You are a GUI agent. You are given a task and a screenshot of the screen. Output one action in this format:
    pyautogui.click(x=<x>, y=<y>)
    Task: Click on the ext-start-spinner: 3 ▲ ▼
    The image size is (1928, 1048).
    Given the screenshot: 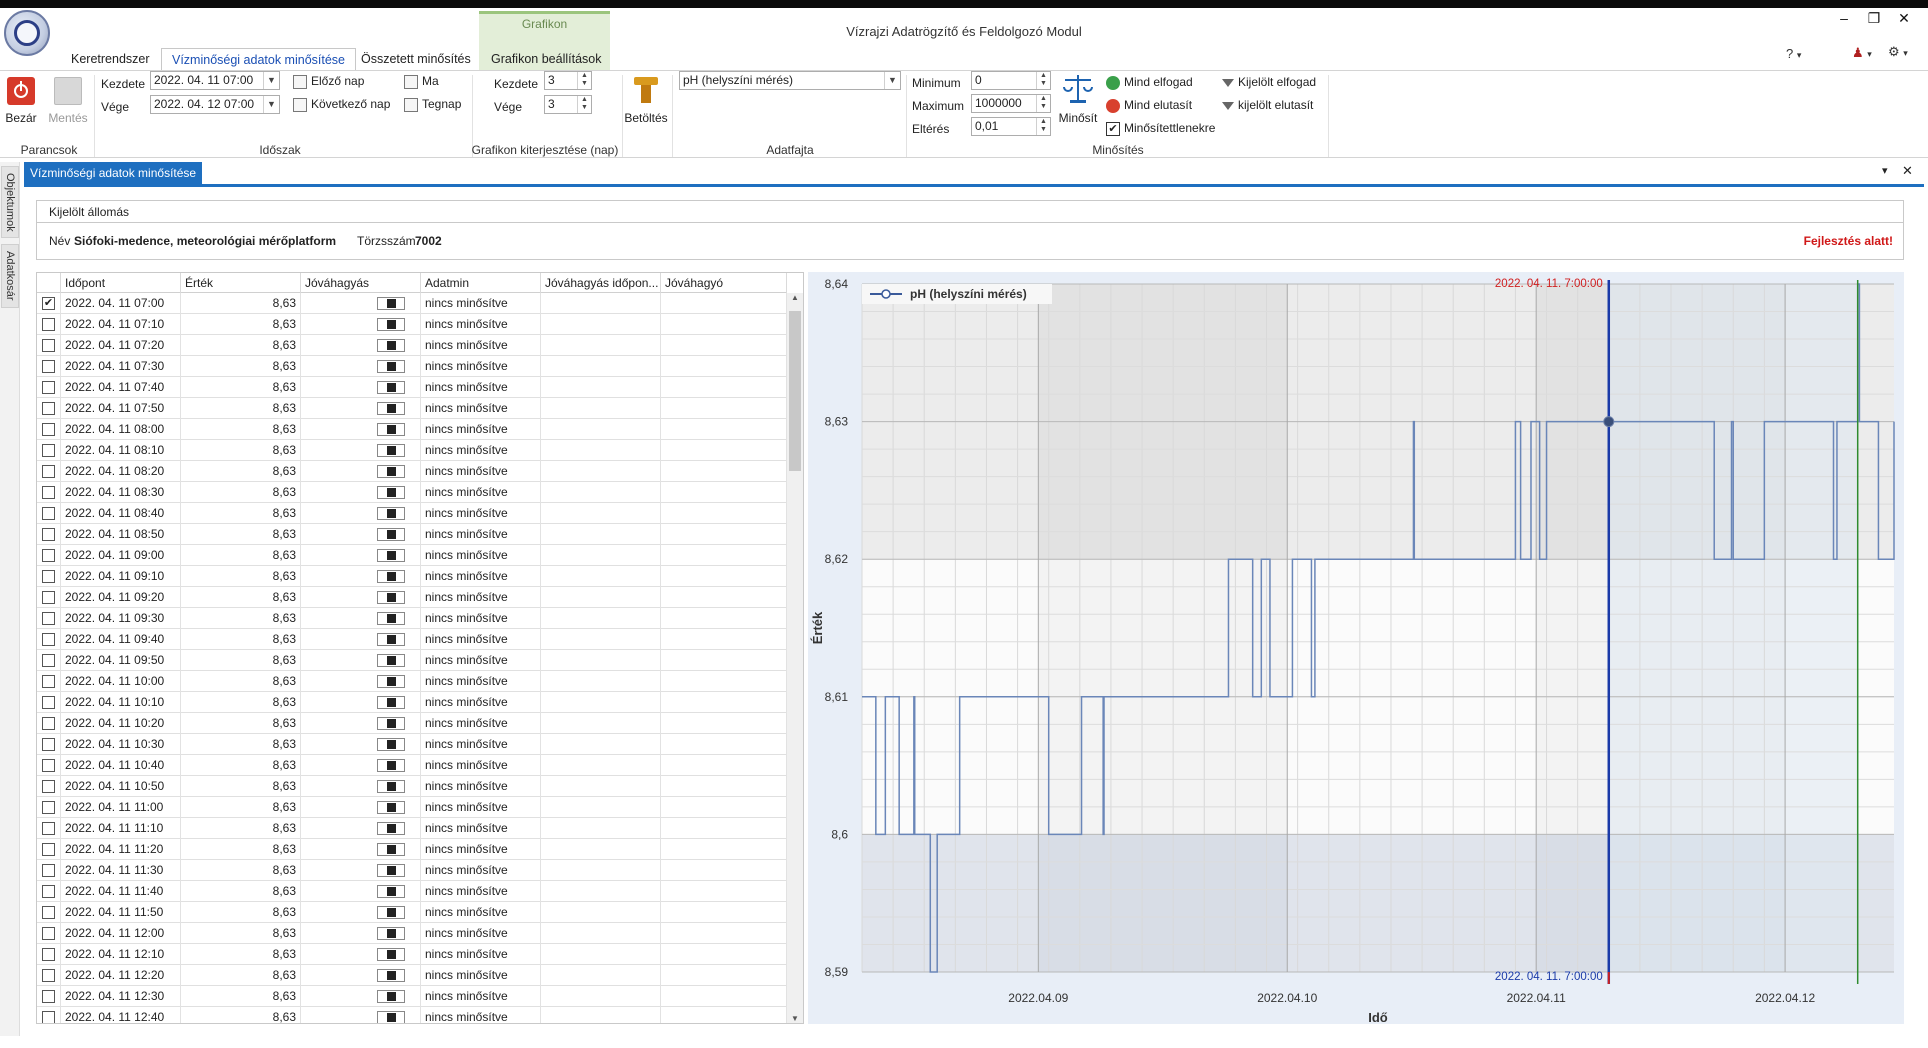 What is the action you would take?
    pyautogui.click(x=568, y=80)
    